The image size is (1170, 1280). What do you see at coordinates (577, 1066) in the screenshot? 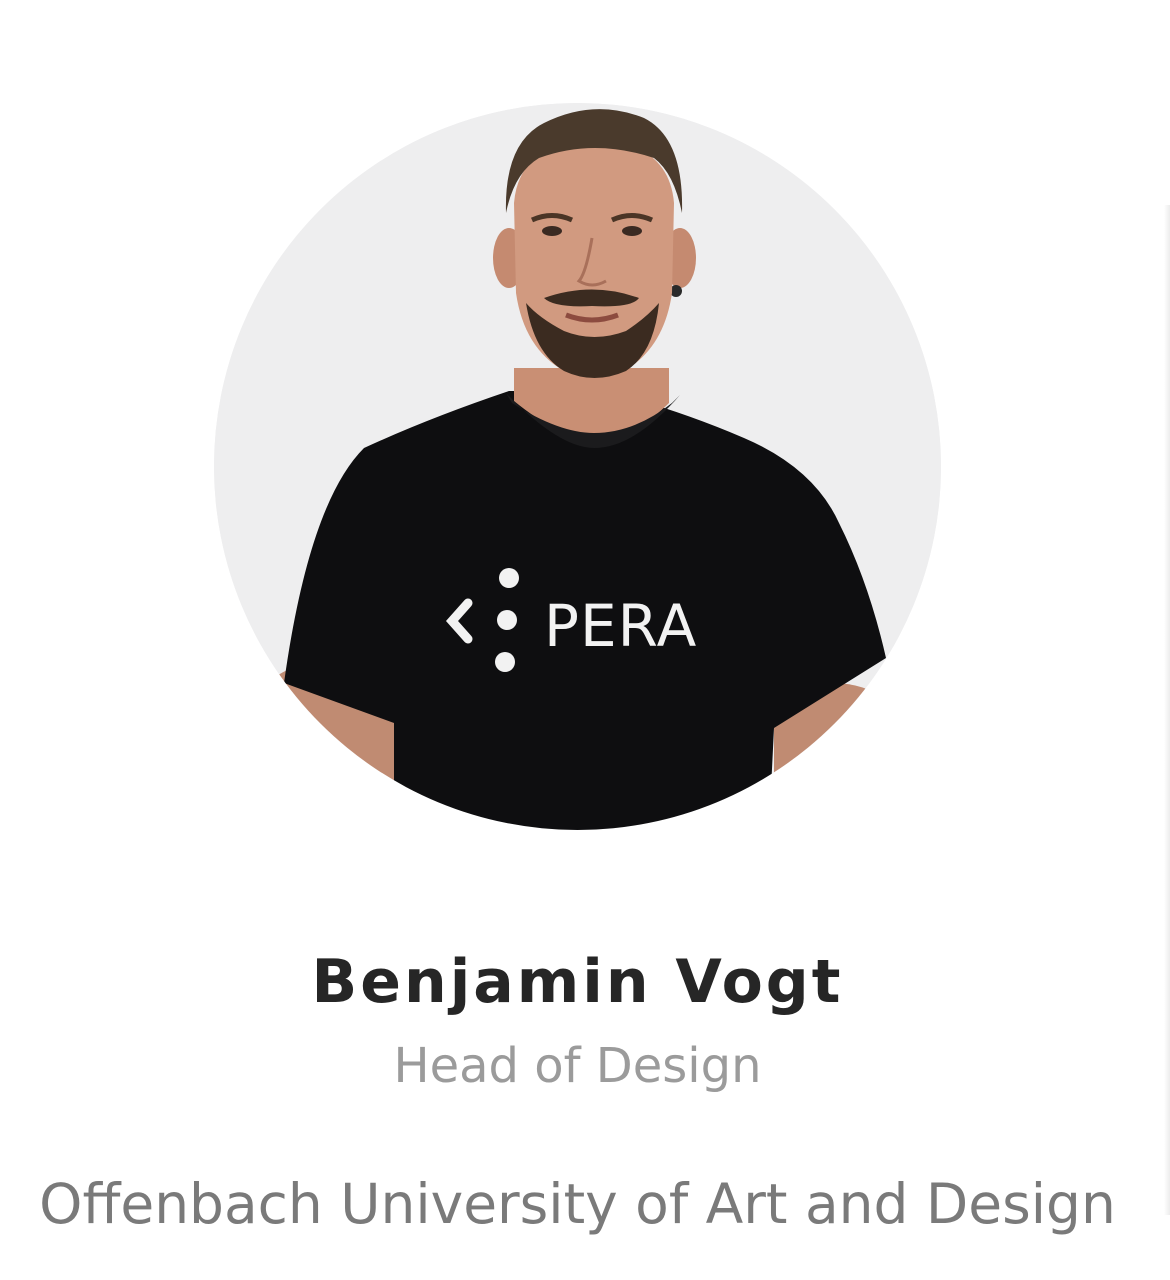
I see `profile-role: Head of Design` at bounding box center [577, 1066].